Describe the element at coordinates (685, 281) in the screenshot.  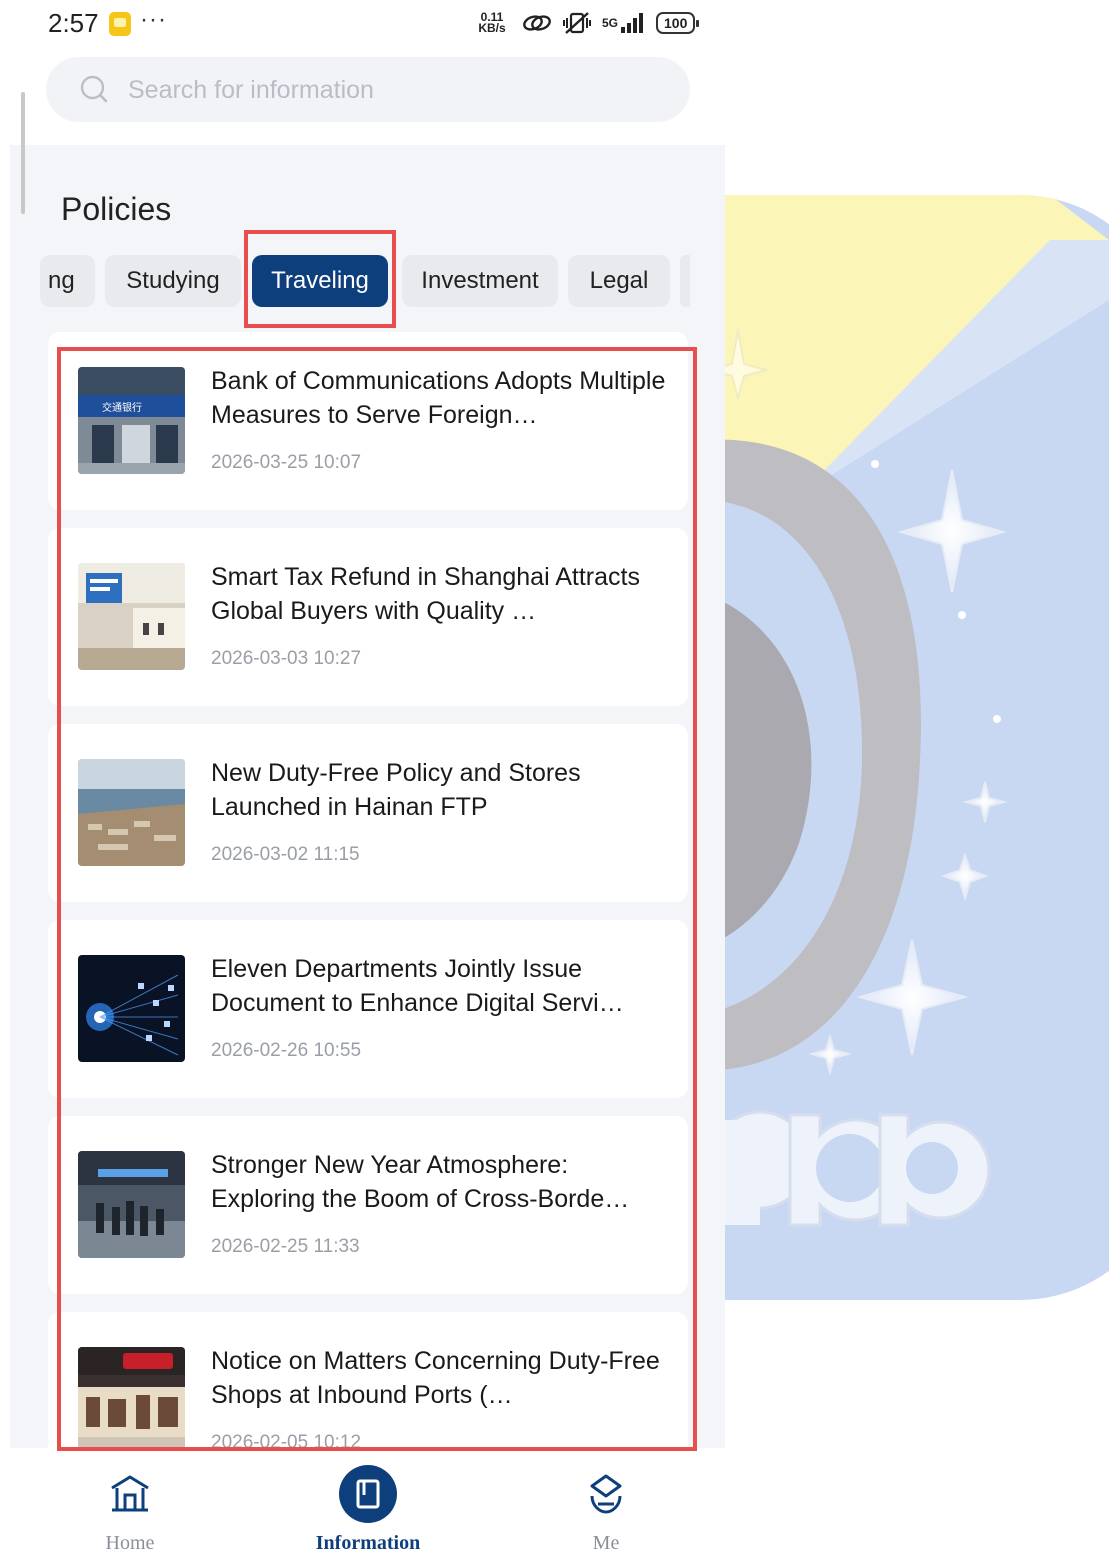
I see `tab-next` at that location.